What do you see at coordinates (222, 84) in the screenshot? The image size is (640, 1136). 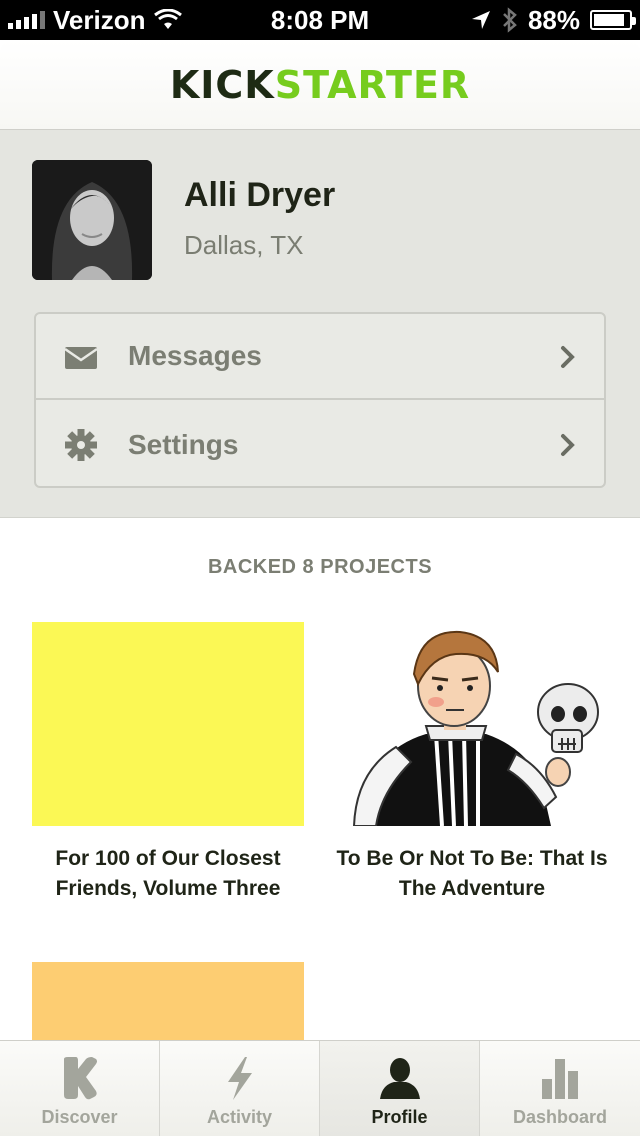 I see `logo-kick: KICK` at bounding box center [222, 84].